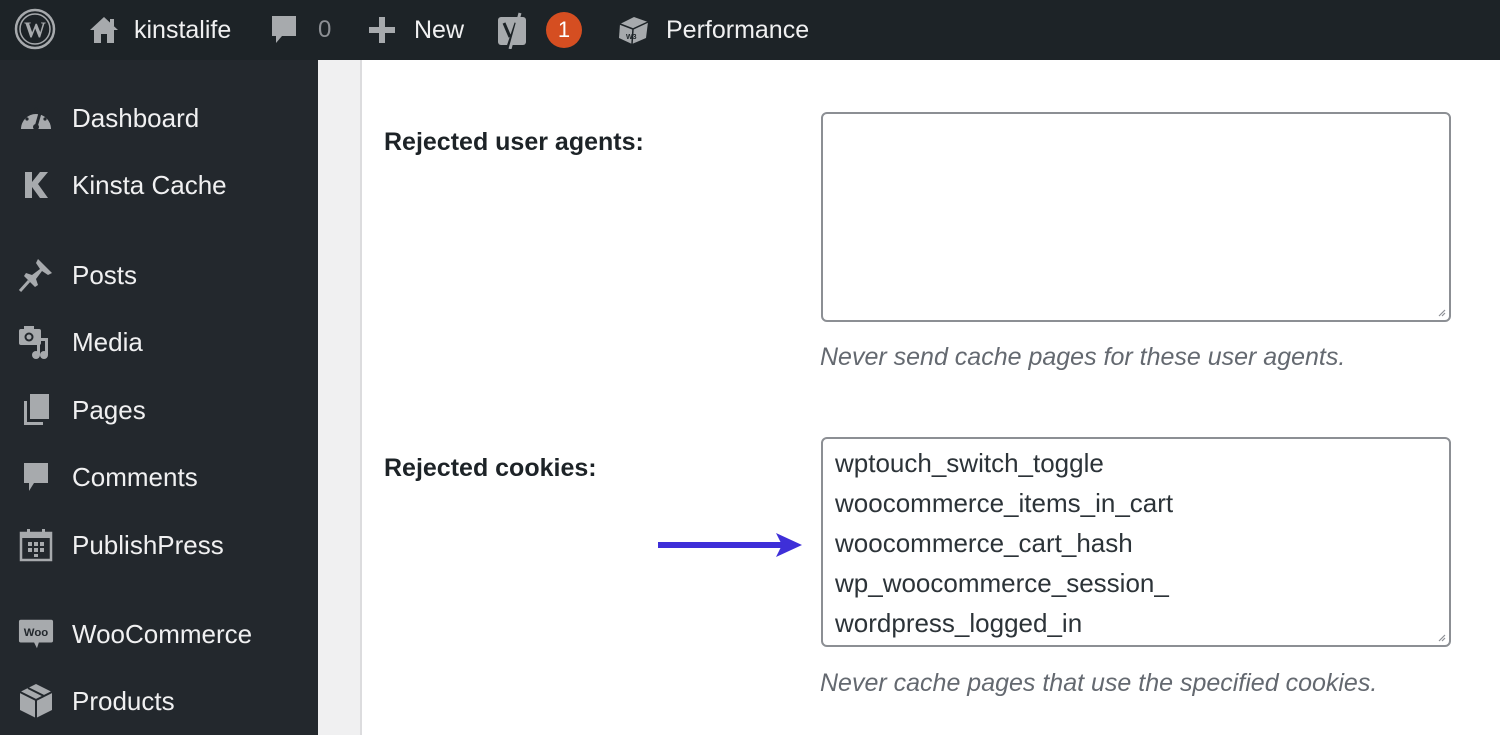 This screenshot has height=735, width=1500. Describe the element at coordinates (325, 29) in the screenshot. I see `comments-count: 0` at that location.